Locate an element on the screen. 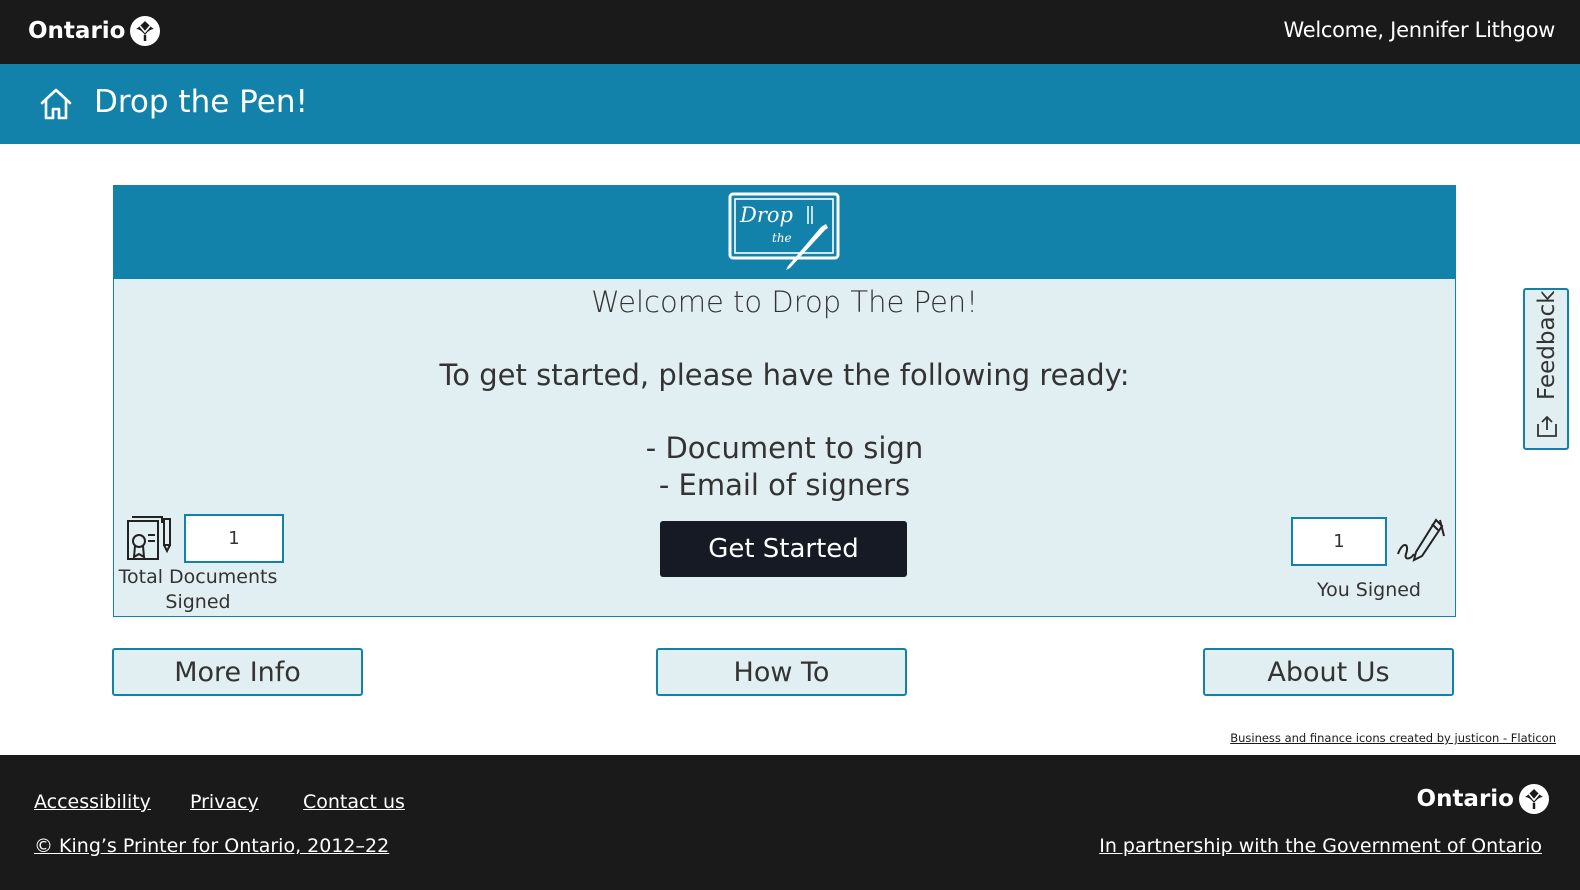  you-signed-label: You Signed is located at coordinates (1369, 590).